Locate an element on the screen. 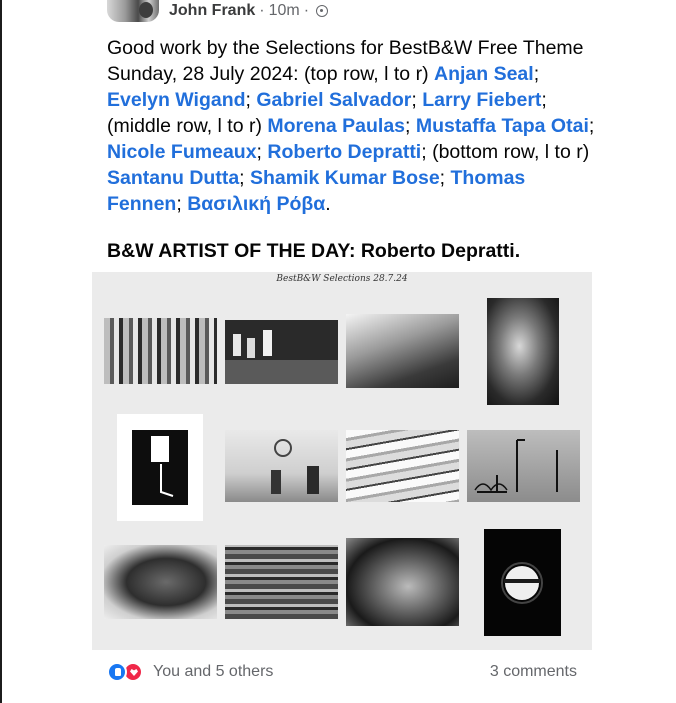  tag-link: Roberto Depratti is located at coordinates (344, 152).